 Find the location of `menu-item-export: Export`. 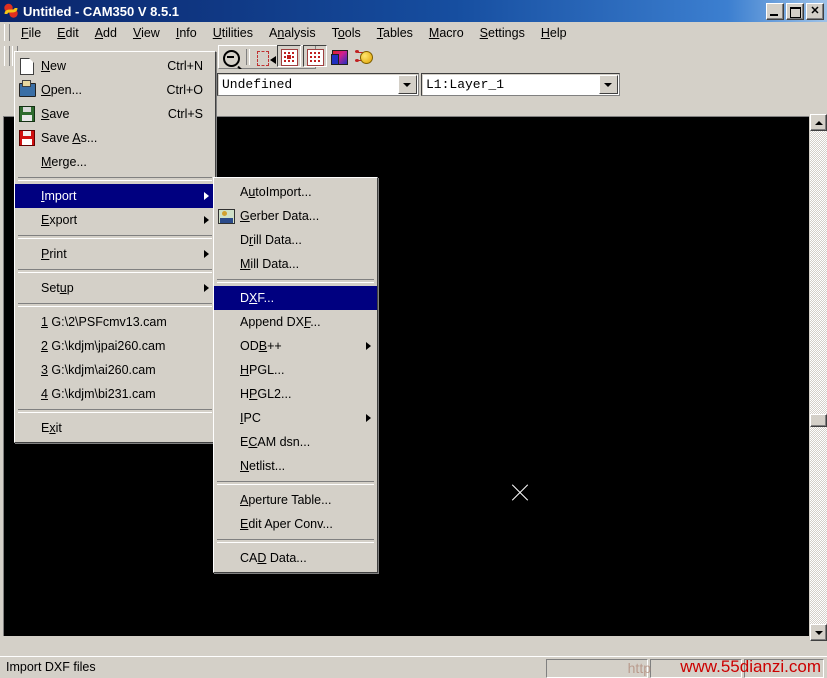

menu-item-export: Export is located at coordinates (115, 220).